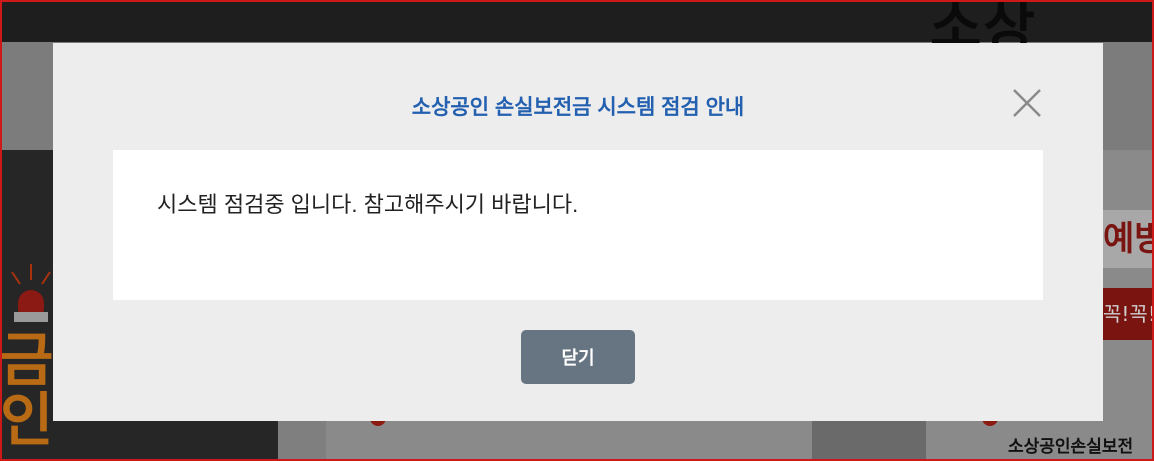 The width and height of the screenshot is (1154, 461). Describe the element at coordinates (368, 204) in the screenshot. I see `modal-message: 시스템 점검중 입니다. 참고해주시기 바랍니다.` at that location.